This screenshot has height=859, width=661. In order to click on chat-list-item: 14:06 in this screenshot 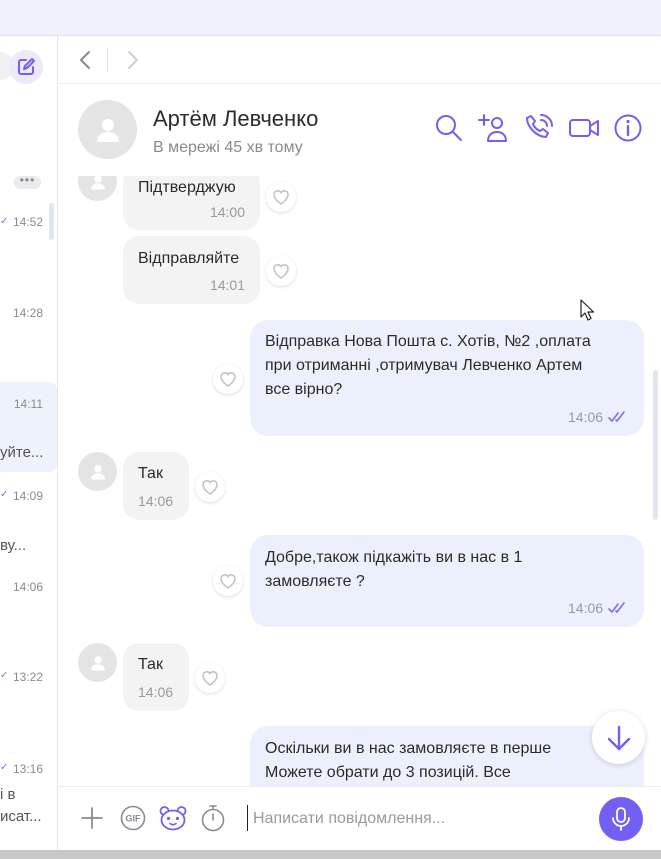, I will do `click(28, 611)`.